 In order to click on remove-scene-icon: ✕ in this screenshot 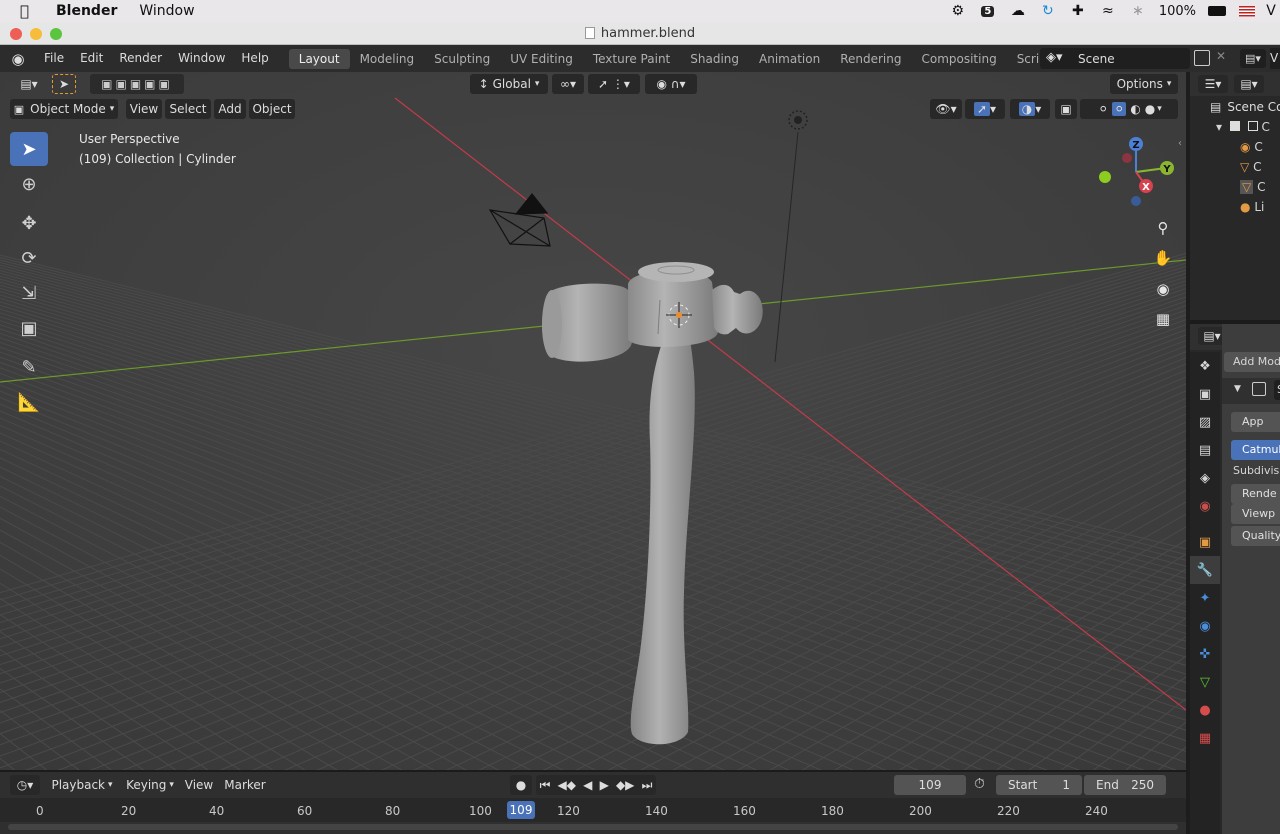, I will do `click(1221, 56)`.